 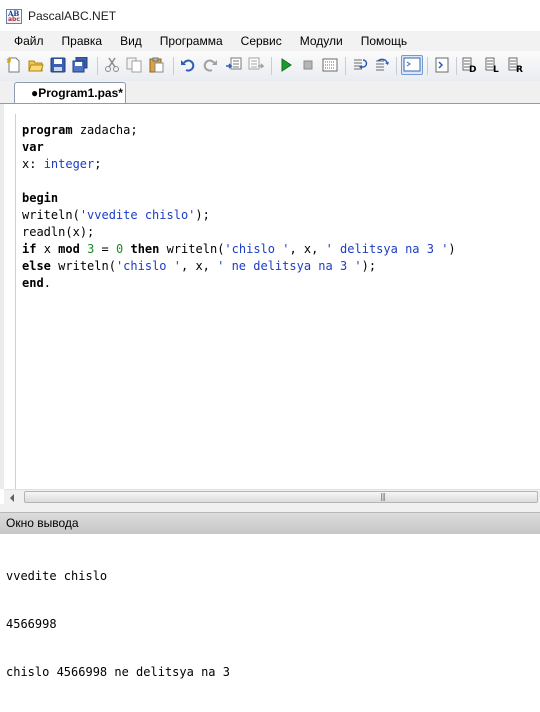 What do you see at coordinates (270, 66) in the screenshot?
I see `toolbar: D L R` at bounding box center [270, 66].